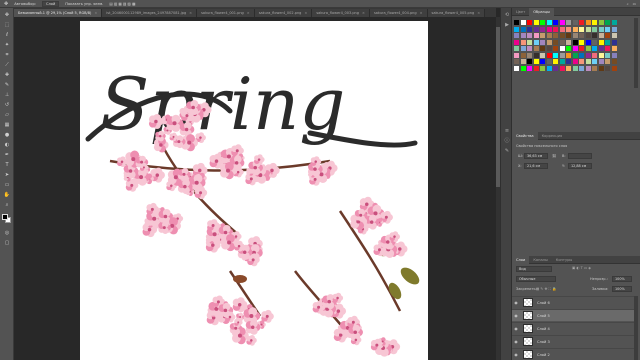  Describe the element at coordinates (7, 155) in the screenshot. I see `pen-tool-icon: ✒` at that location.